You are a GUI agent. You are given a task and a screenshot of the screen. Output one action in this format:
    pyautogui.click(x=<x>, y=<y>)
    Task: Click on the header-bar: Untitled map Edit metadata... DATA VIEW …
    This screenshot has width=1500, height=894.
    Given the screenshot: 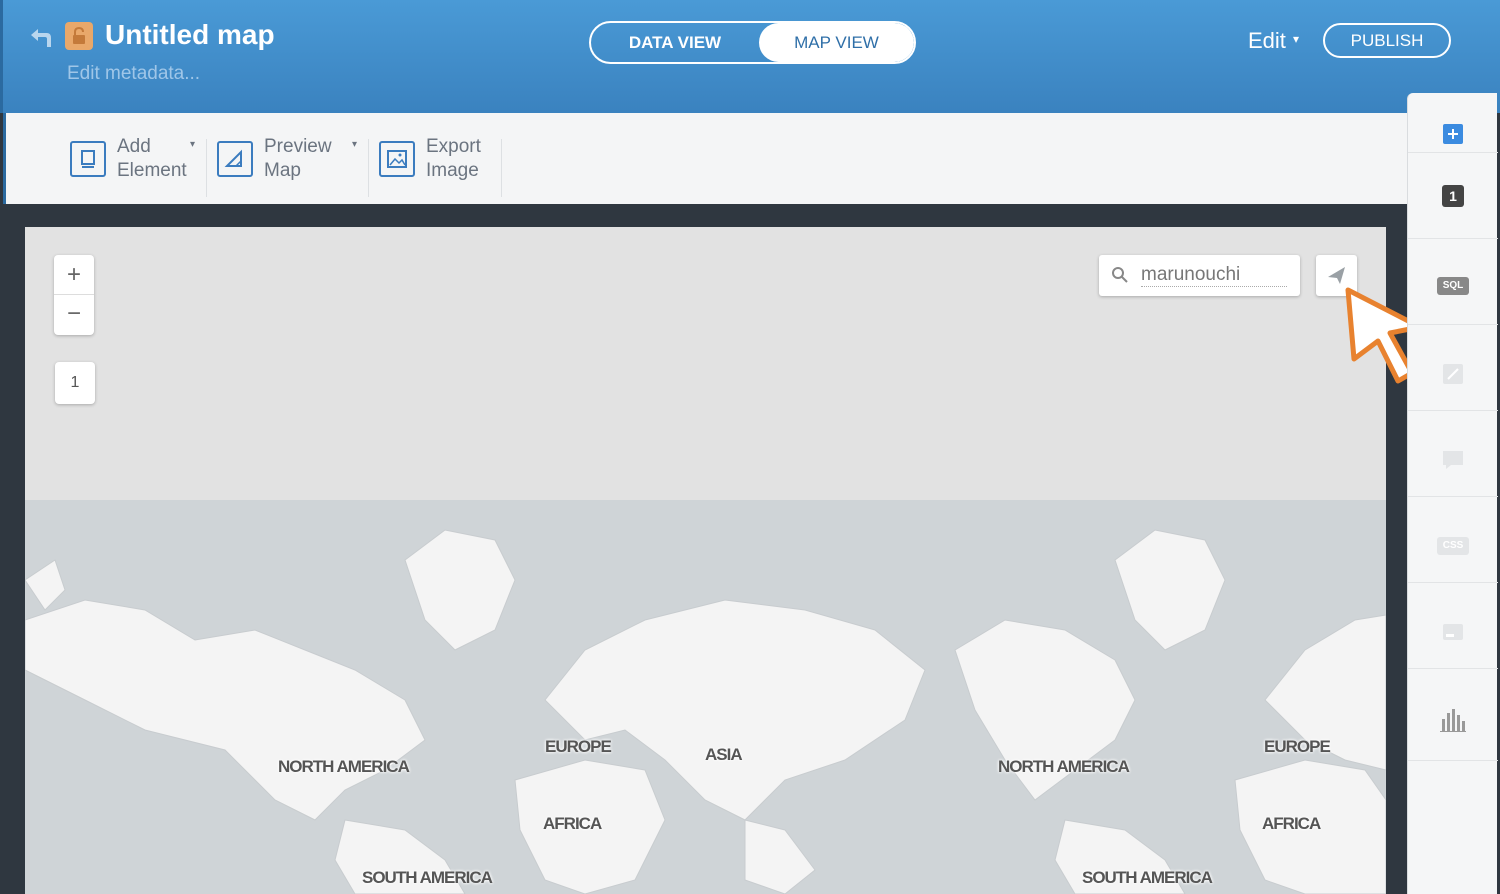 What is the action you would take?
    pyautogui.click(x=750, y=56)
    